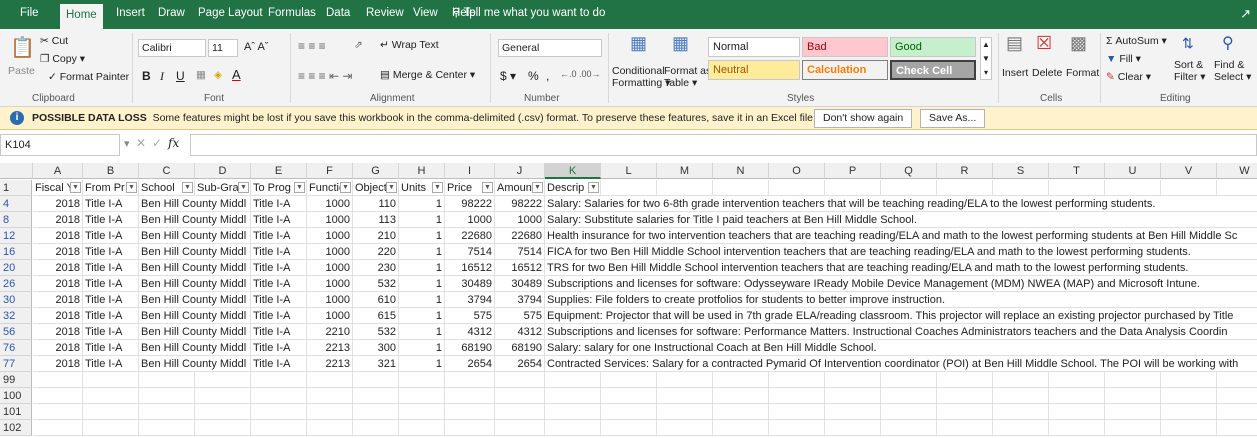  Describe the element at coordinates (330, 348) in the screenshot. I see `cell: 2213` at that location.